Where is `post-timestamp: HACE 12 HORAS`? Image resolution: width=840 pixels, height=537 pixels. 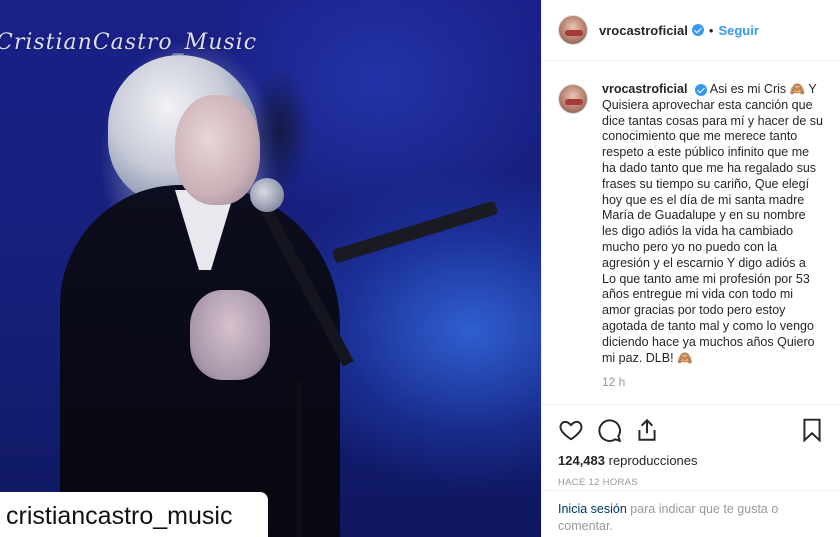 post-timestamp: HACE 12 HORAS is located at coordinates (691, 482).